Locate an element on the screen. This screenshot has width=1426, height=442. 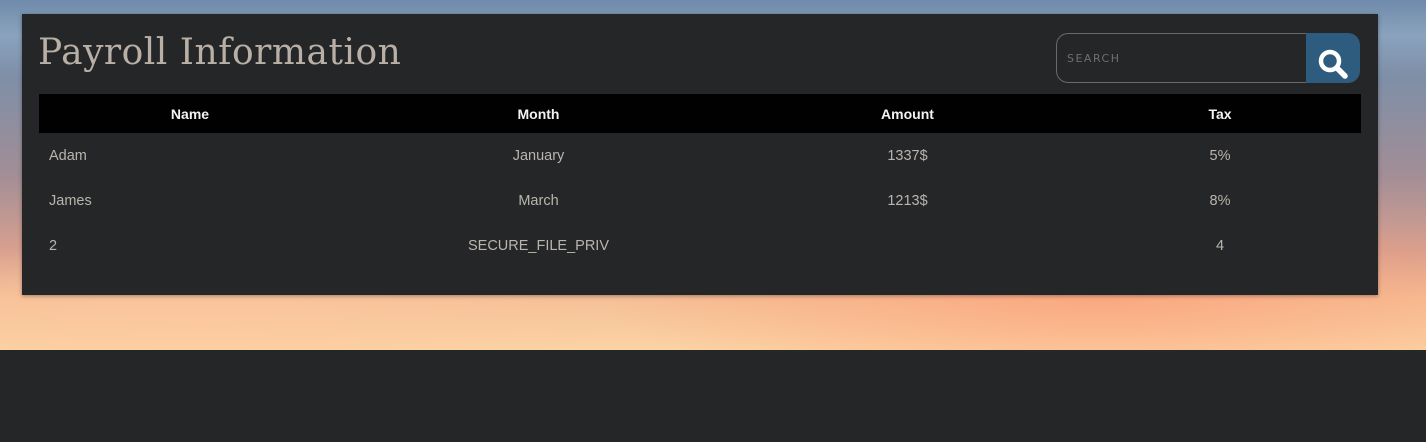
table-row: James March 1213$ 8% is located at coordinates (700, 200).